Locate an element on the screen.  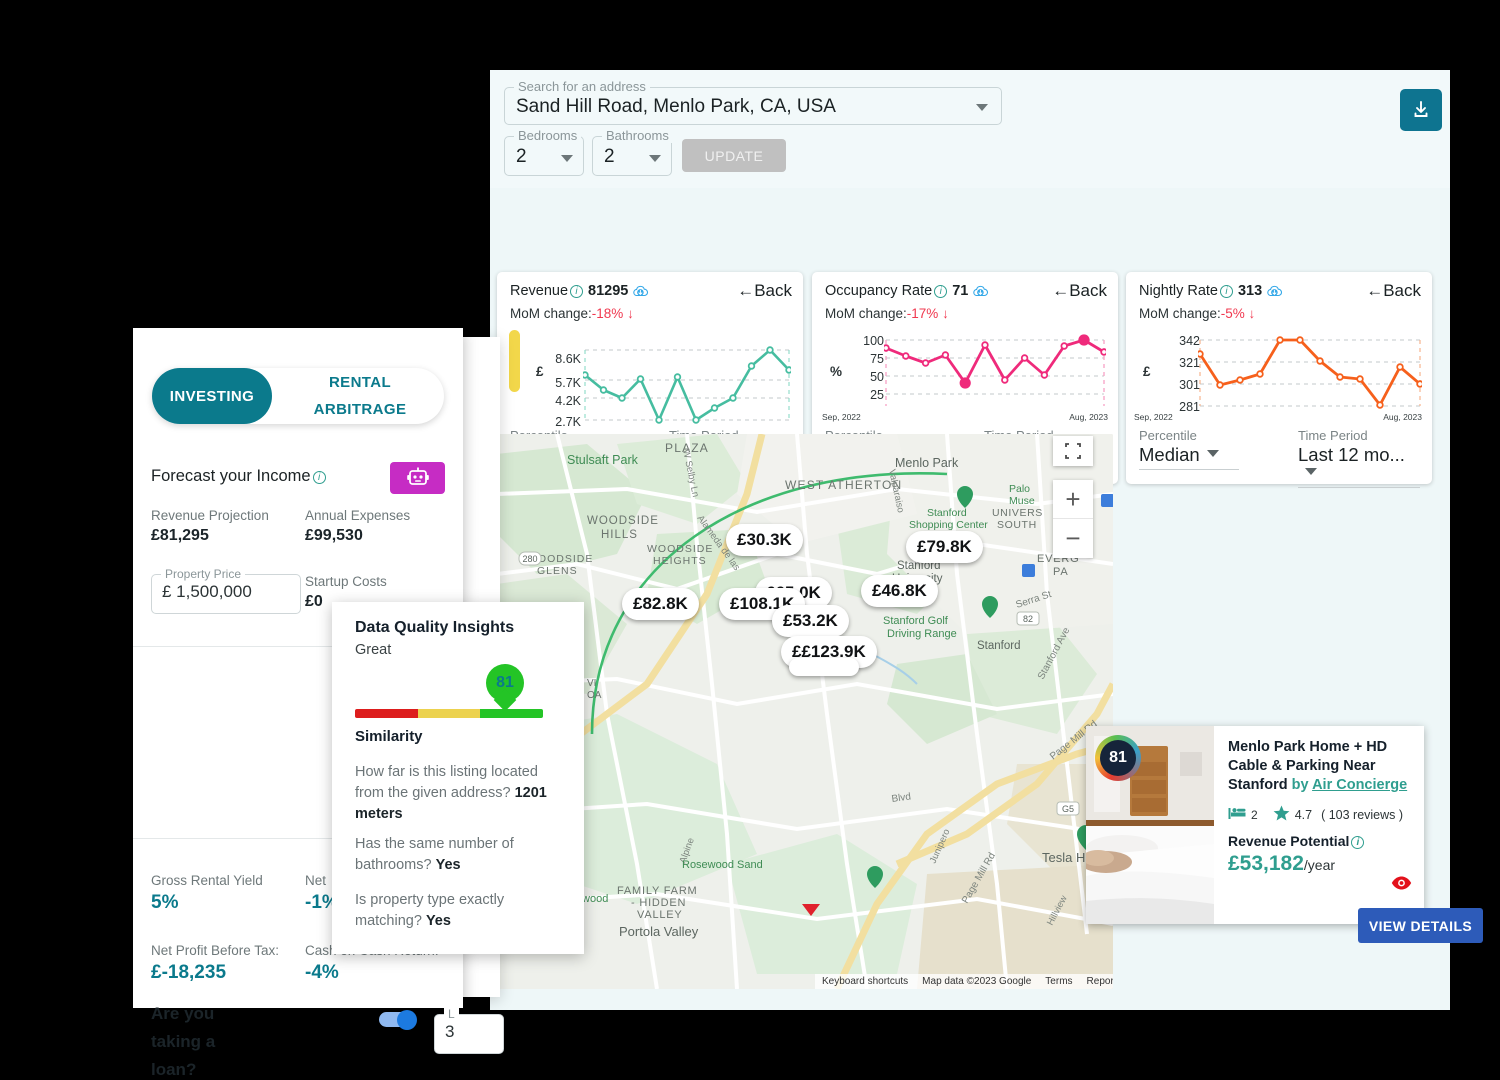
nightly-start-date: Sep, 2022 is located at coordinates (1153, 417).